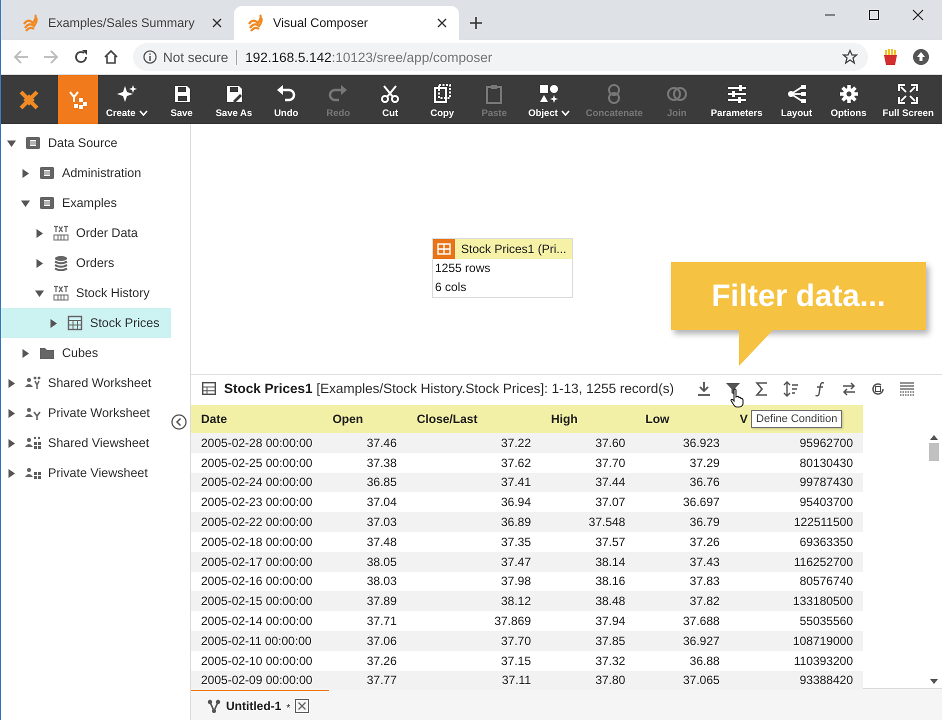 The height and width of the screenshot is (720, 942). I want to click on table-cell: 80130430, so click(796, 462).